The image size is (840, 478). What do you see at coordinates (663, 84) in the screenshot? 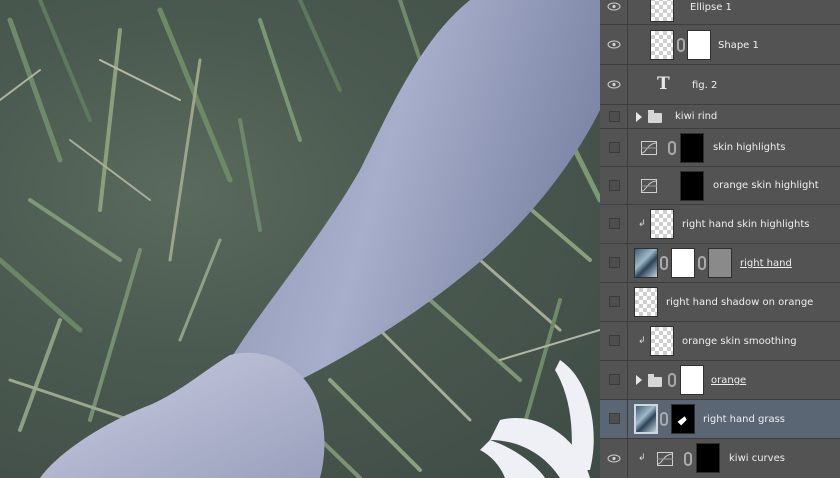
I see `text-layer-icon: T` at bounding box center [663, 84].